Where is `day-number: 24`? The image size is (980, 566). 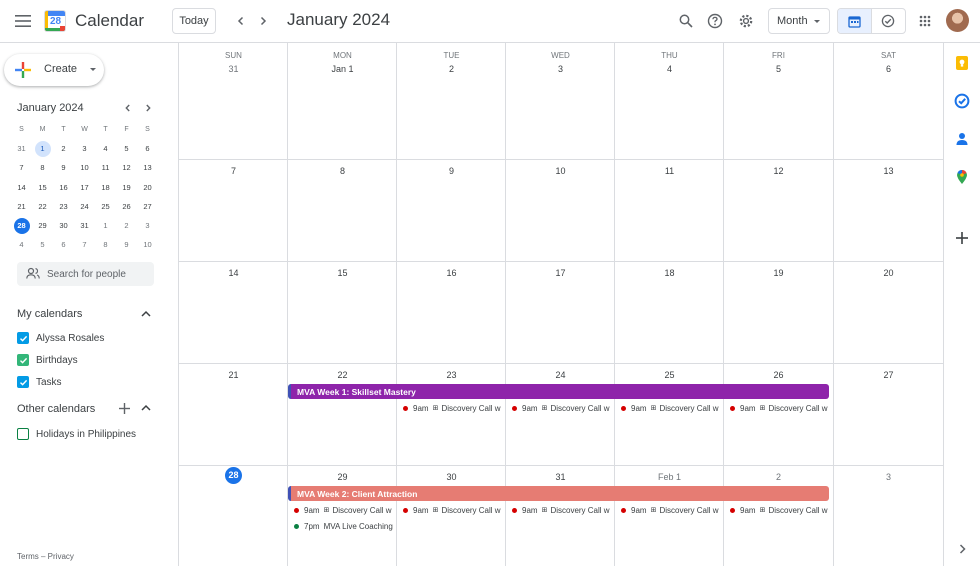 day-number: 24 is located at coordinates (560, 375).